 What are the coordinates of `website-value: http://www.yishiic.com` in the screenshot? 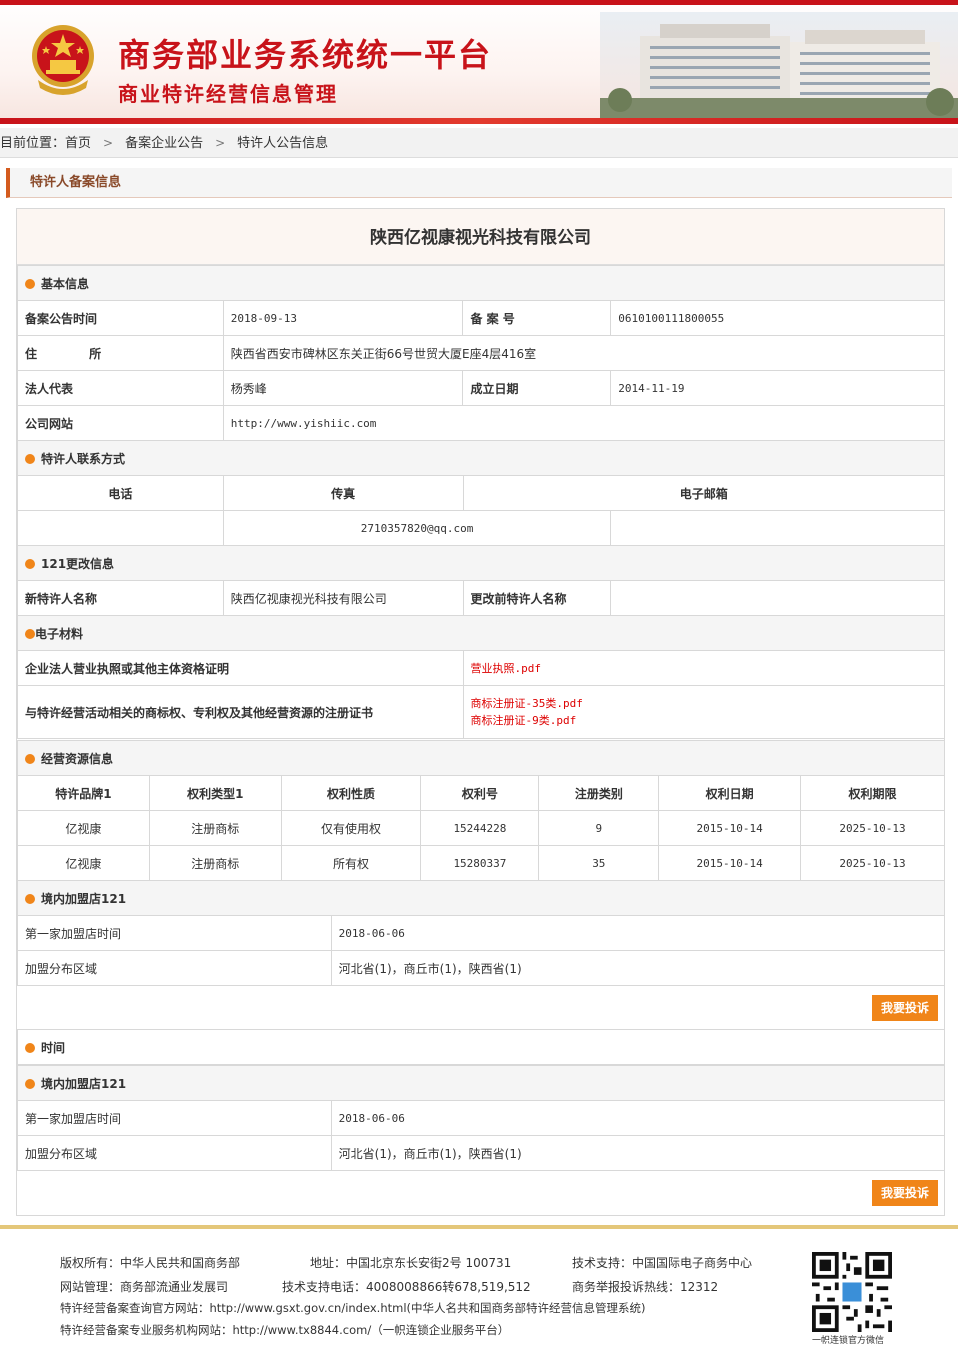 It's located at (584, 423).